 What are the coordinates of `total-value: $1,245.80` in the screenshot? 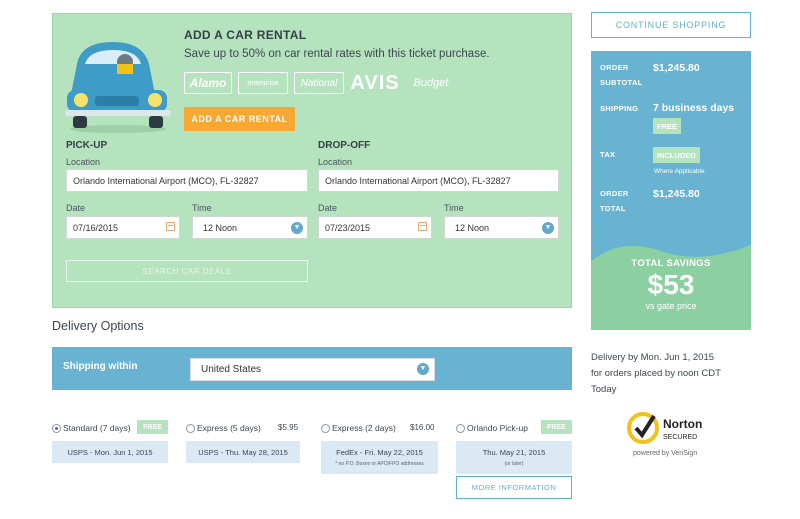 It's located at (676, 194).